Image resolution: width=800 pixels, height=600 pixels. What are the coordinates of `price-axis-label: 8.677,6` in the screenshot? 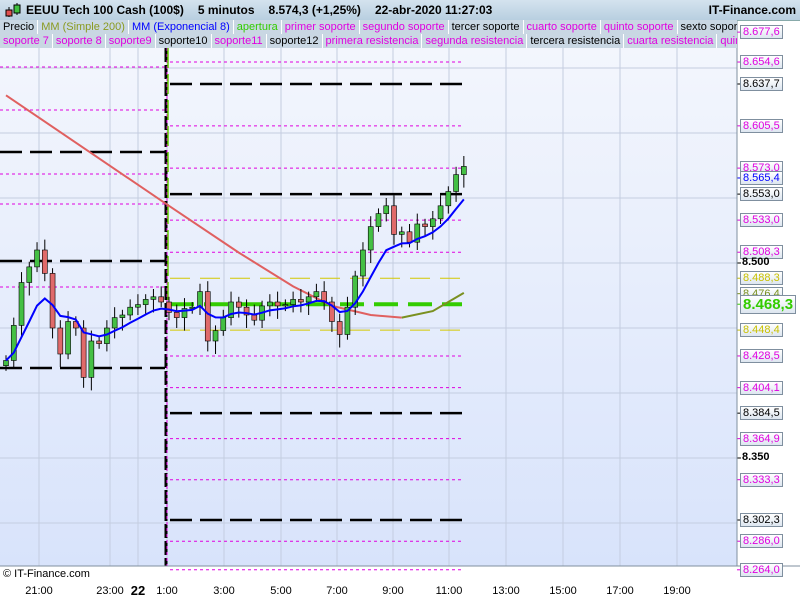 It's located at (761, 32).